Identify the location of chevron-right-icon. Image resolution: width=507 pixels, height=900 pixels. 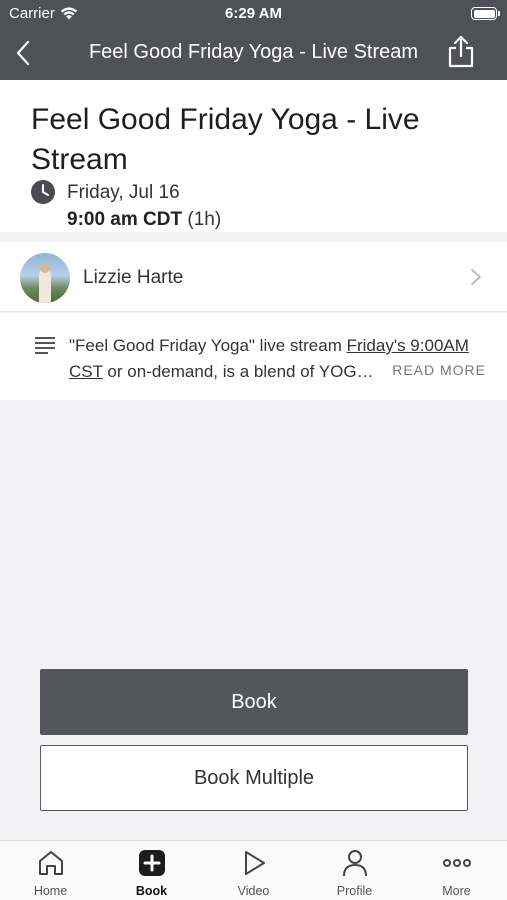
(476, 277).